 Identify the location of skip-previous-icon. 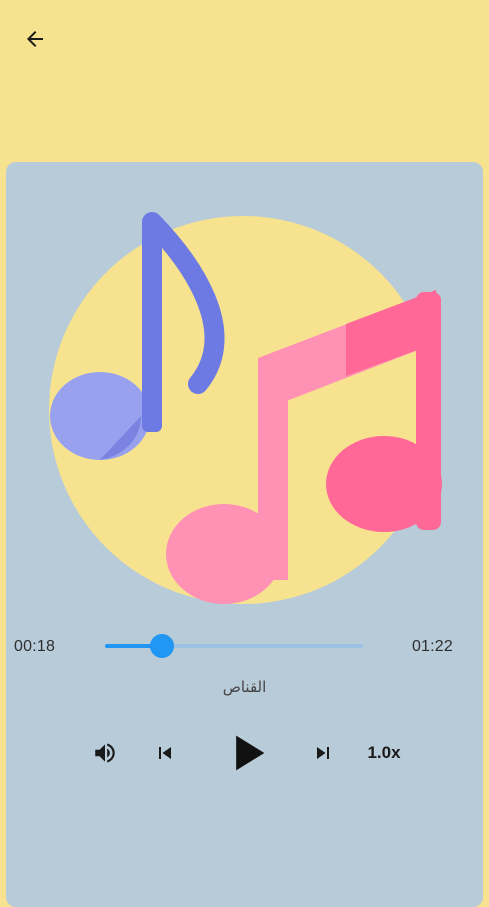
(165, 753).